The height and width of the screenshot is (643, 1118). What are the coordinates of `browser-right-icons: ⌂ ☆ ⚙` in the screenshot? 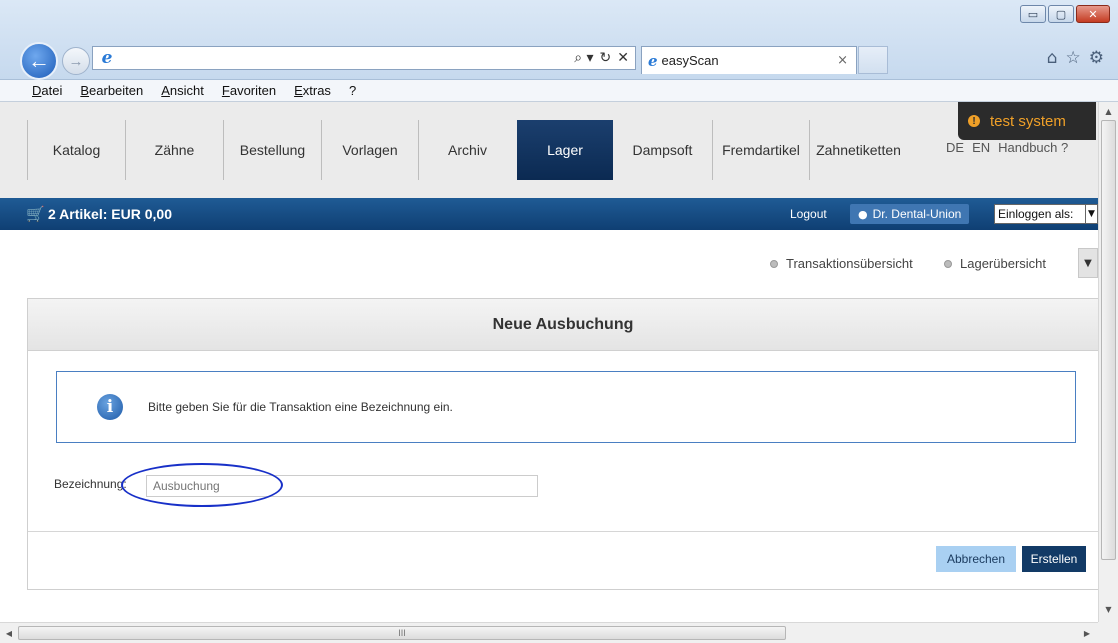 It's located at (1075, 58).